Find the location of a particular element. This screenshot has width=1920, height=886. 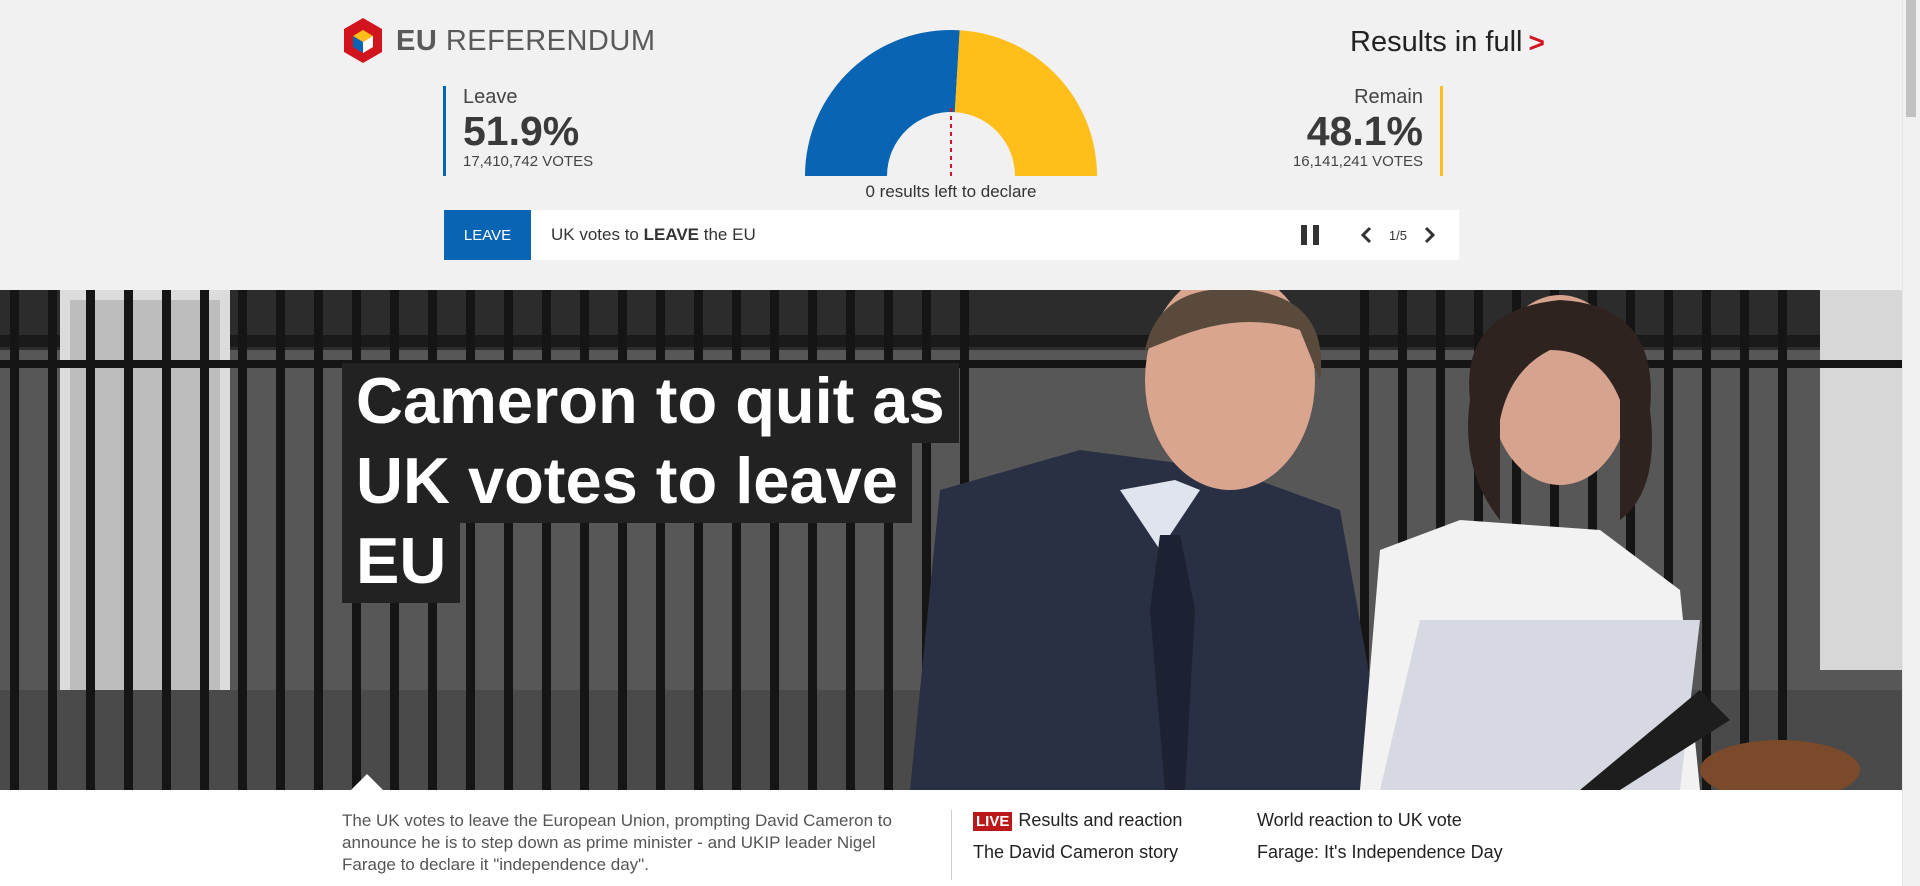

hero-headline: Cameron to quit as UK votes to leave EU is located at coordinates (652, 483).